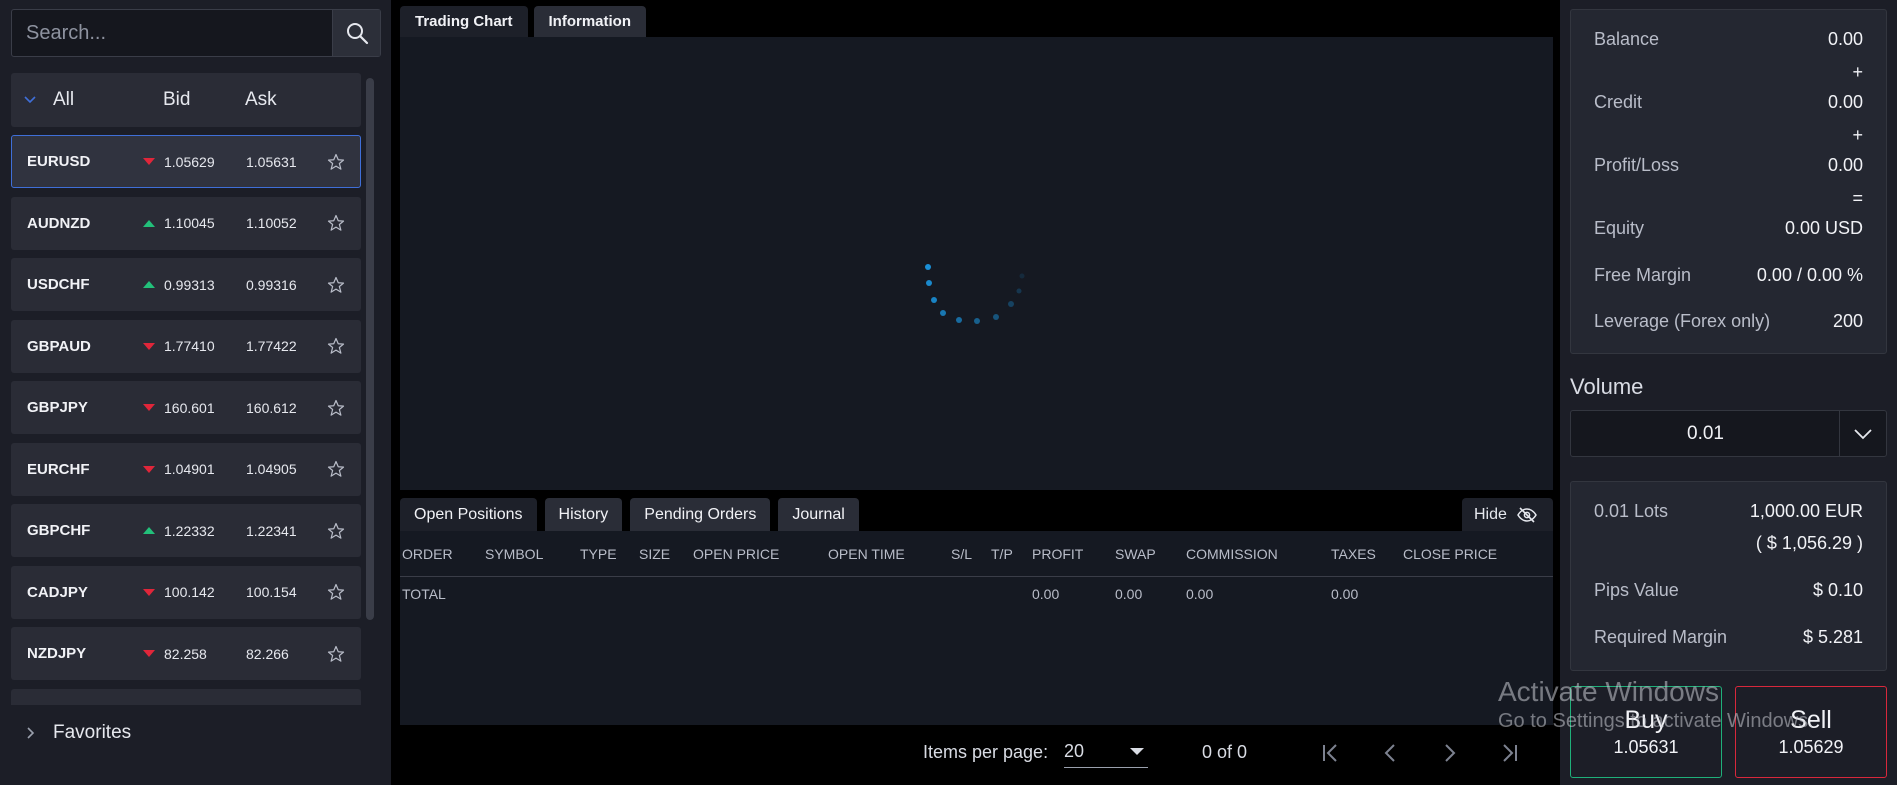 This screenshot has height=785, width=1897. Describe the element at coordinates (818, 514) in the screenshot. I see `tab-journal: Journal` at that location.